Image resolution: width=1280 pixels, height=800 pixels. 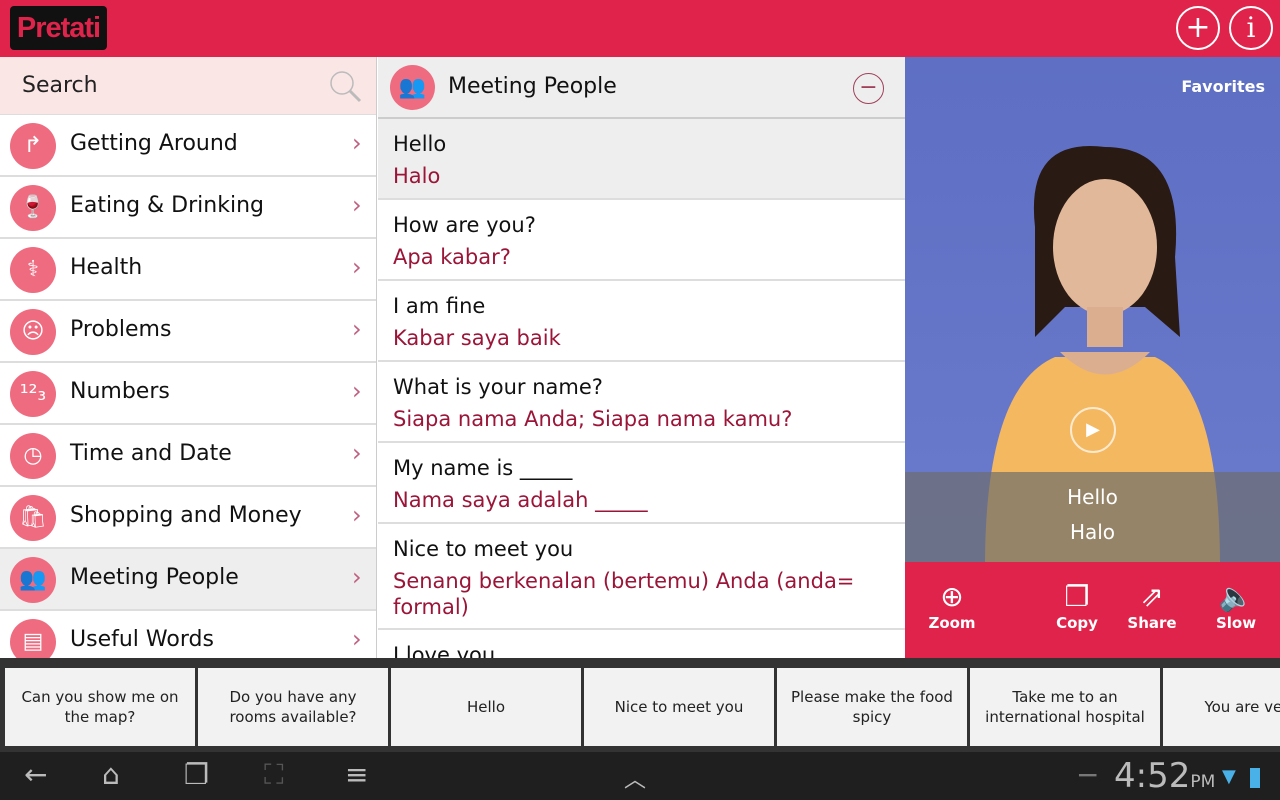 I want to click on info-icon: i, so click(x=1251, y=28).